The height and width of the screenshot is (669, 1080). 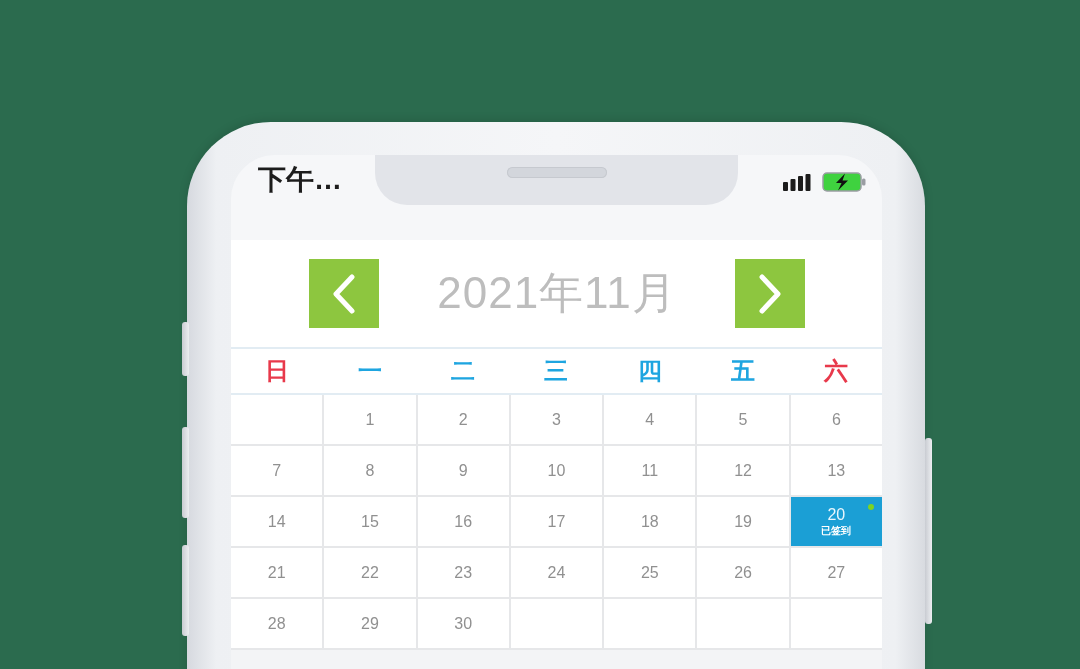 What do you see at coordinates (277, 572) in the screenshot?
I see `day-cell: 21` at bounding box center [277, 572].